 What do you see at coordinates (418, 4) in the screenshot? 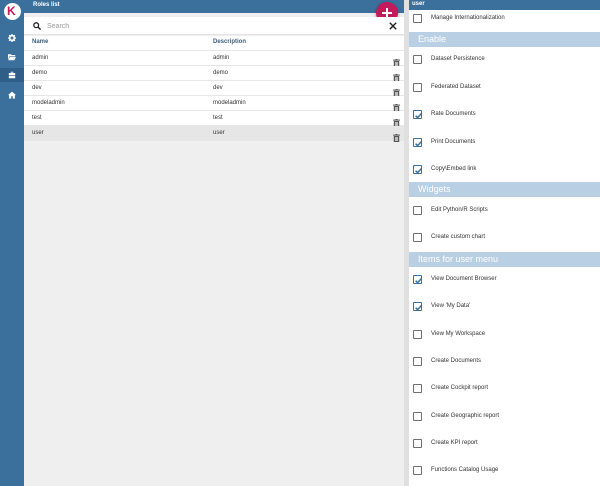
I see `role-detail-title: user` at bounding box center [418, 4].